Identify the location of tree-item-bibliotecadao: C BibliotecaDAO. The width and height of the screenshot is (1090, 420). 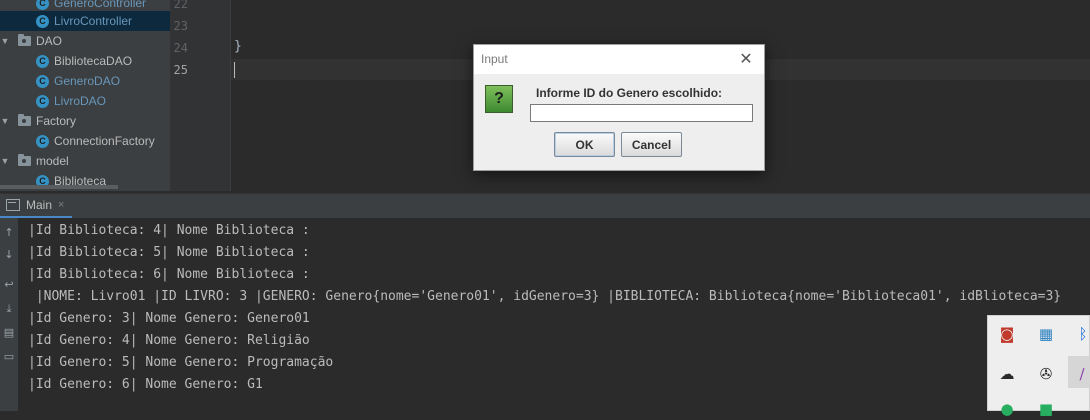
(85, 61).